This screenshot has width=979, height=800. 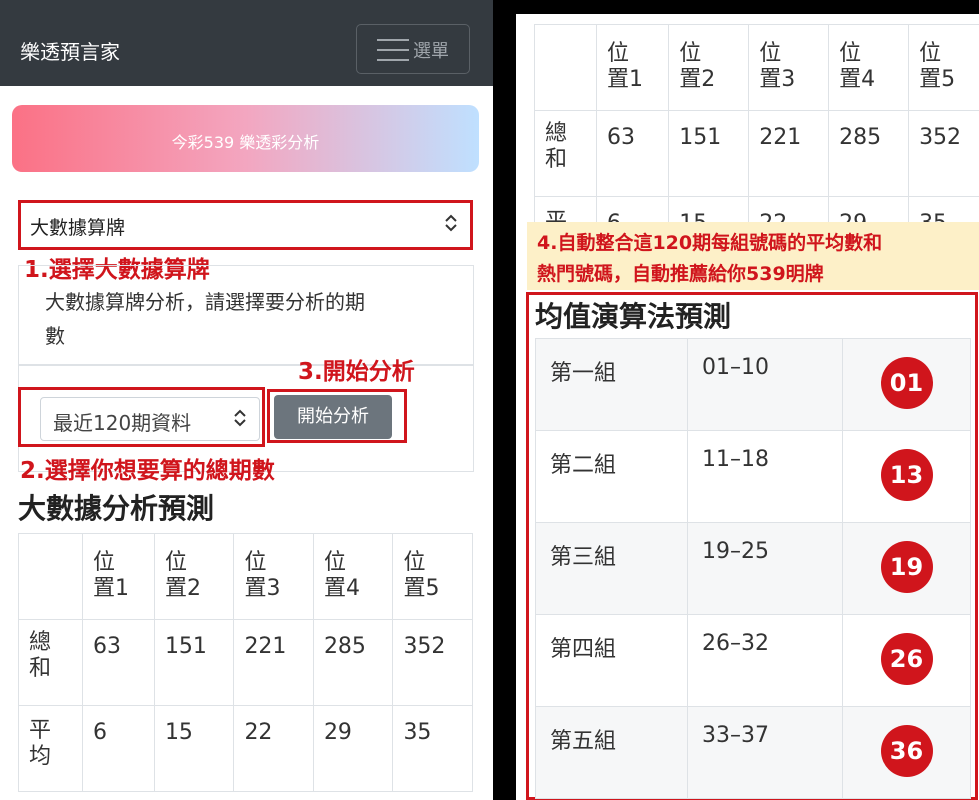 I want to click on period-select: 最近120期資料, so click(x=150, y=419).